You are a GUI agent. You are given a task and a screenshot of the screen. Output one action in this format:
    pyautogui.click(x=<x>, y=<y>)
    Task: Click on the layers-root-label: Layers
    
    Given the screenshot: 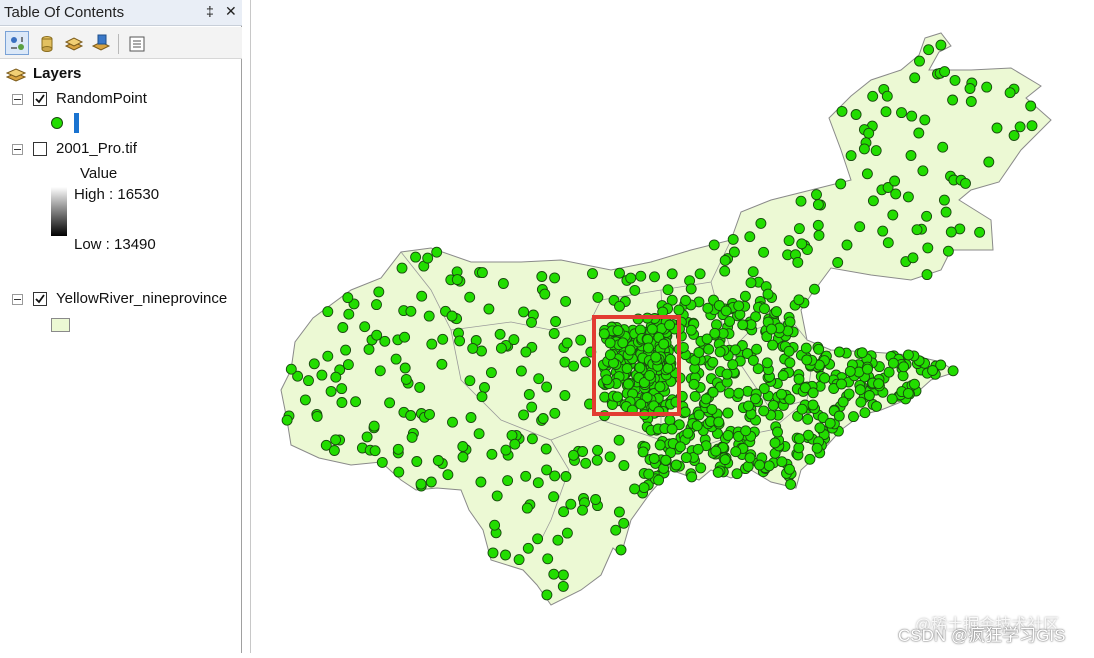 What is the action you would take?
    pyautogui.click(x=57, y=73)
    